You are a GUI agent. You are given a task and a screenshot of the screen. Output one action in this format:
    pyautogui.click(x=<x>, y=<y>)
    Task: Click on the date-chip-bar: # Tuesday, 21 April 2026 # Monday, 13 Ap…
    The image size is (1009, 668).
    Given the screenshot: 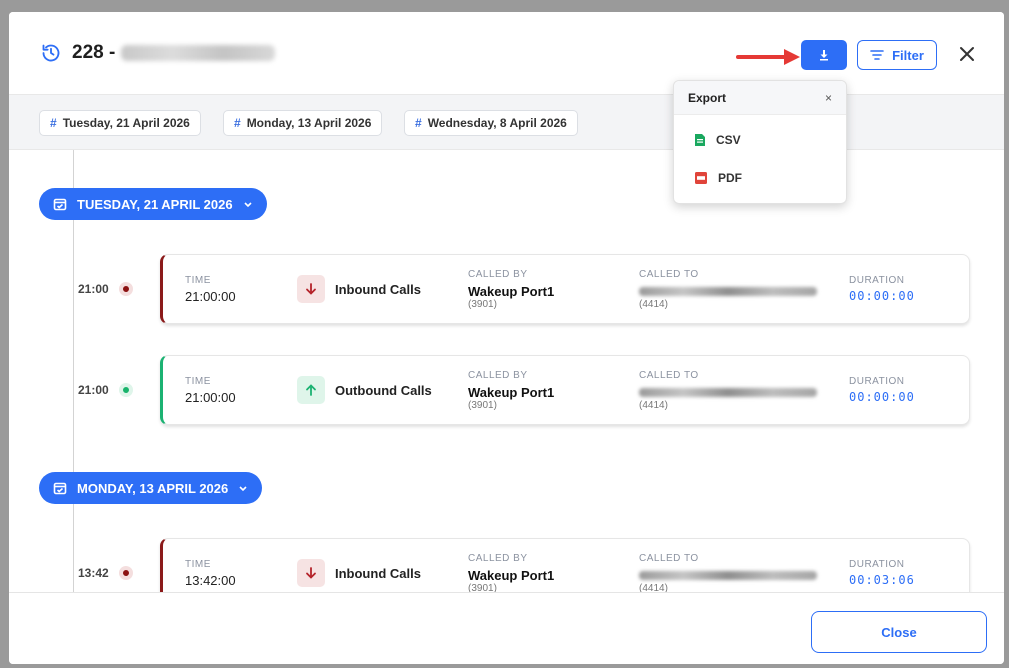 What is the action you would take?
    pyautogui.click(x=506, y=122)
    